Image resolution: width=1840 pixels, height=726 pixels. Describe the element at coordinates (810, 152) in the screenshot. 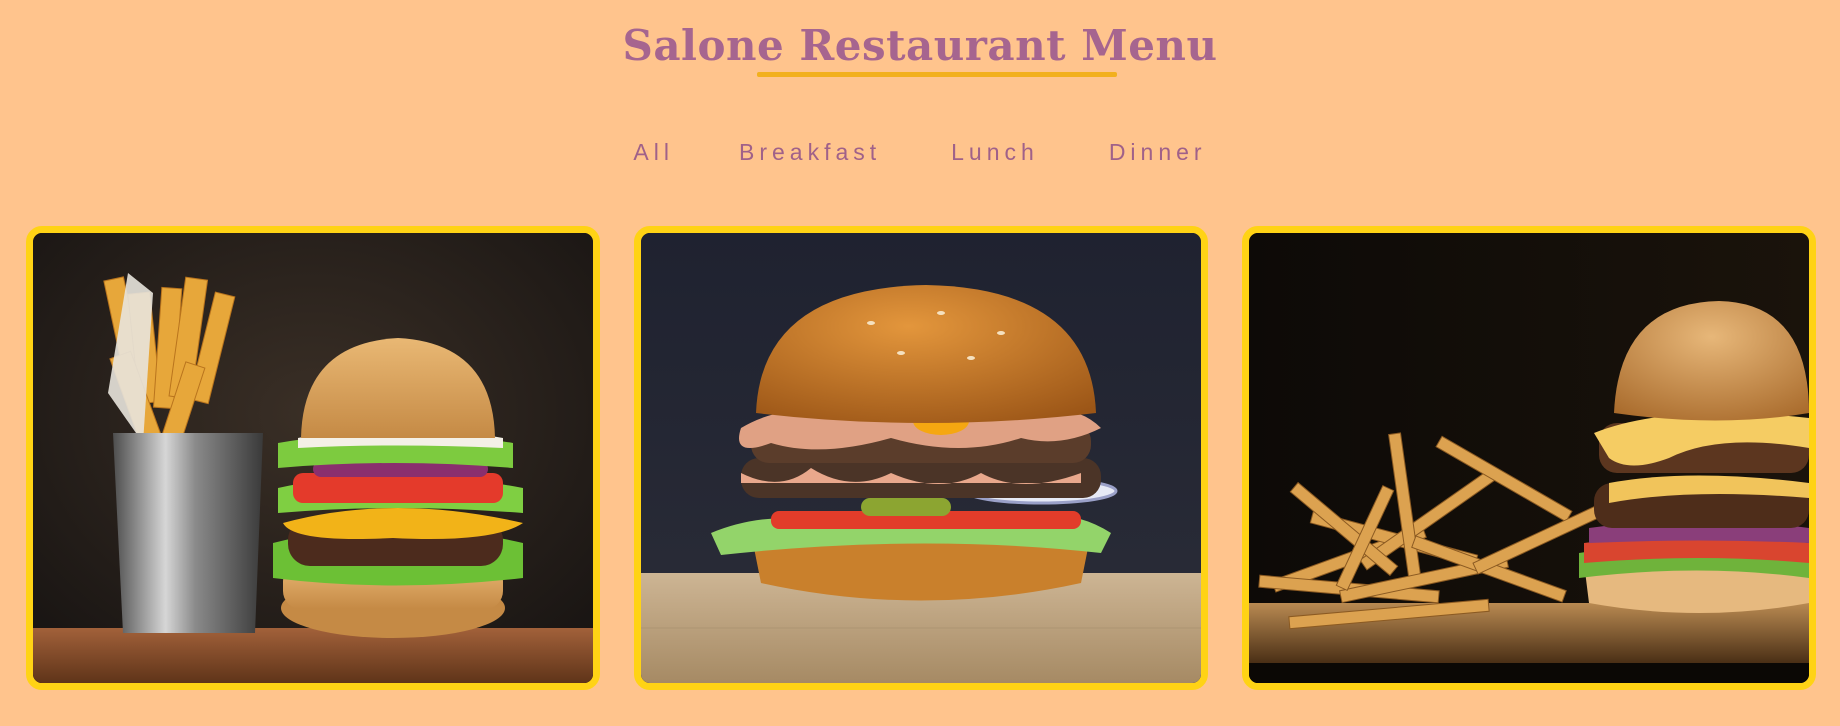

I see `filter-breakfast-button: Breakfast` at that location.